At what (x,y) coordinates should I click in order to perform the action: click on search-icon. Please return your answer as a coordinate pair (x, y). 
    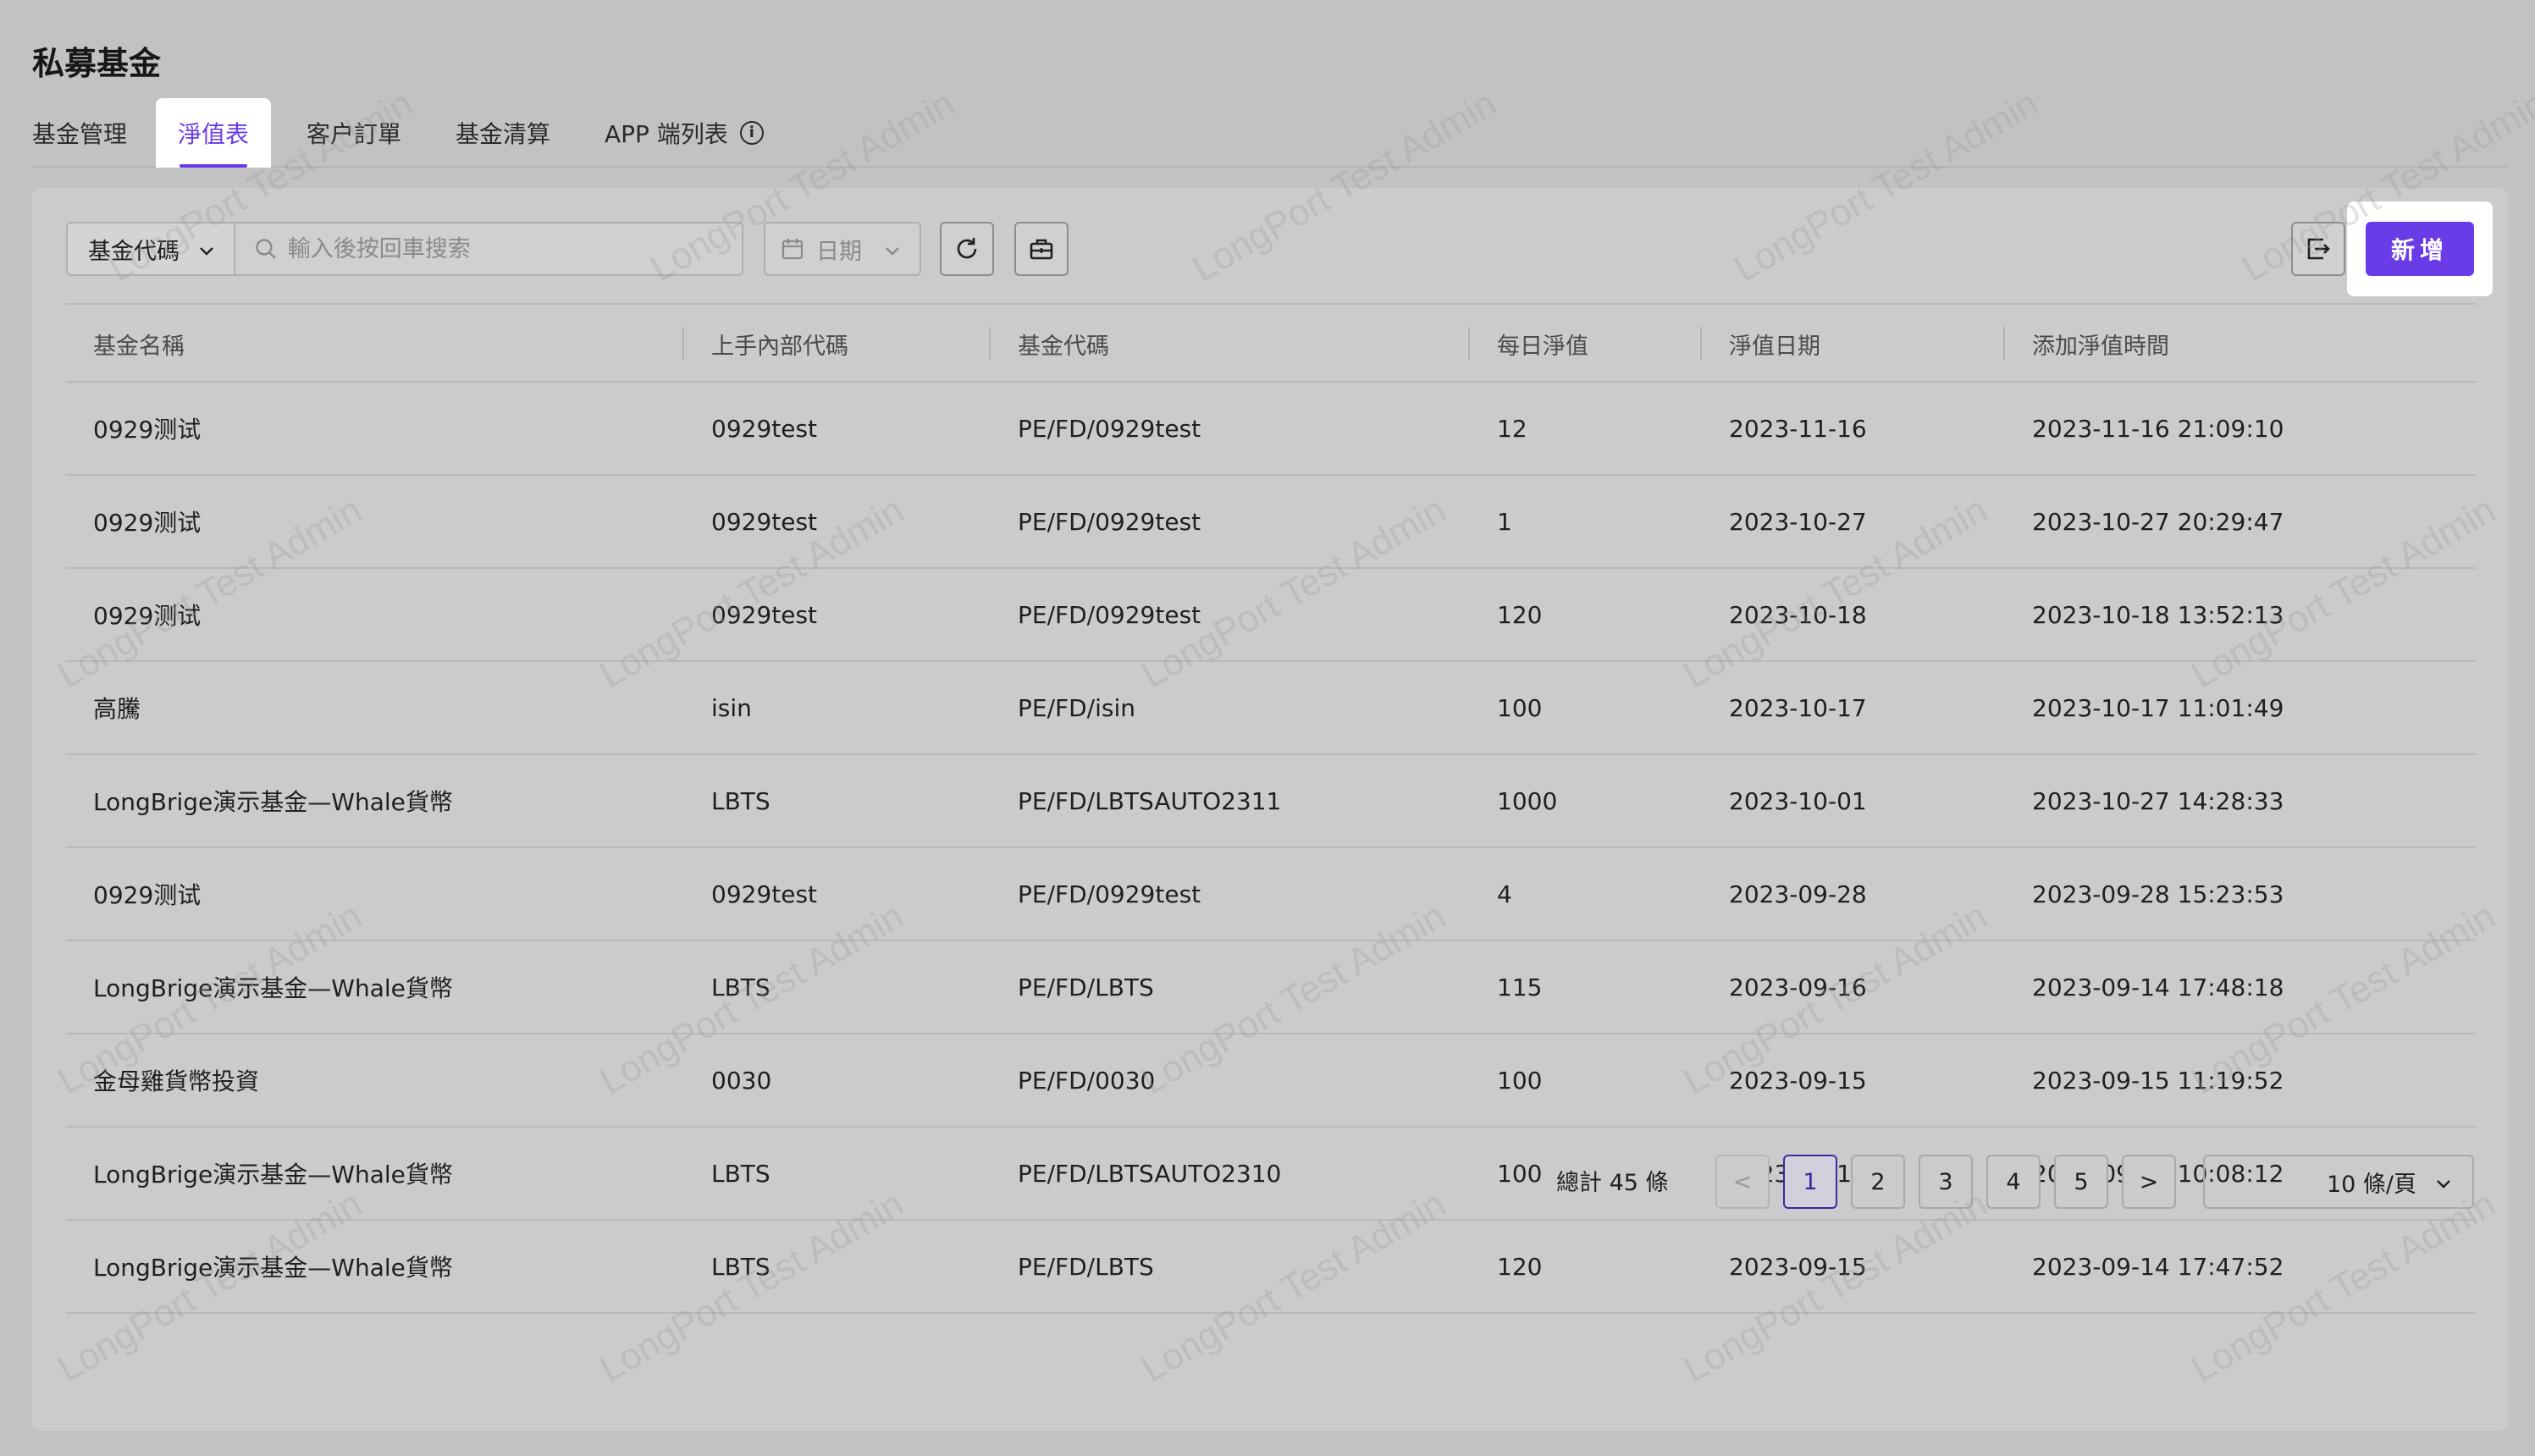
    Looking at the image, I should click on (266, 249).